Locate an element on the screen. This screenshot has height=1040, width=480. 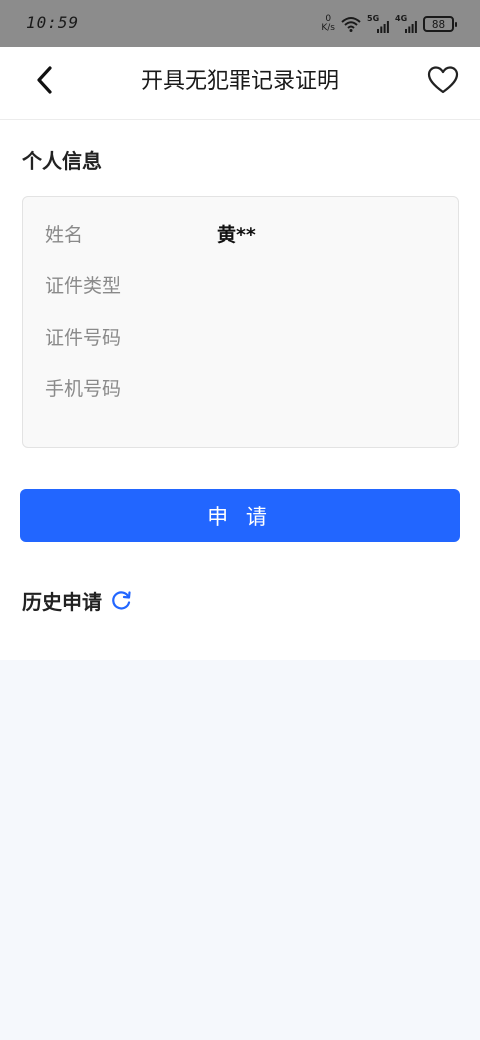
battery-icon: 88 is located at coordinates (440, 24).